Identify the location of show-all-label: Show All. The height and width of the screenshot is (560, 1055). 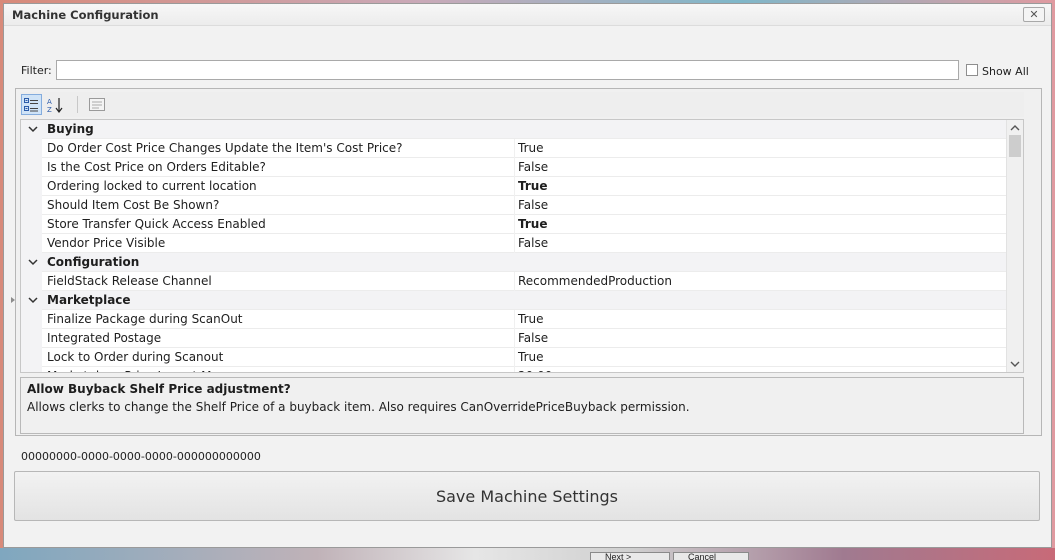
(1005, 71).